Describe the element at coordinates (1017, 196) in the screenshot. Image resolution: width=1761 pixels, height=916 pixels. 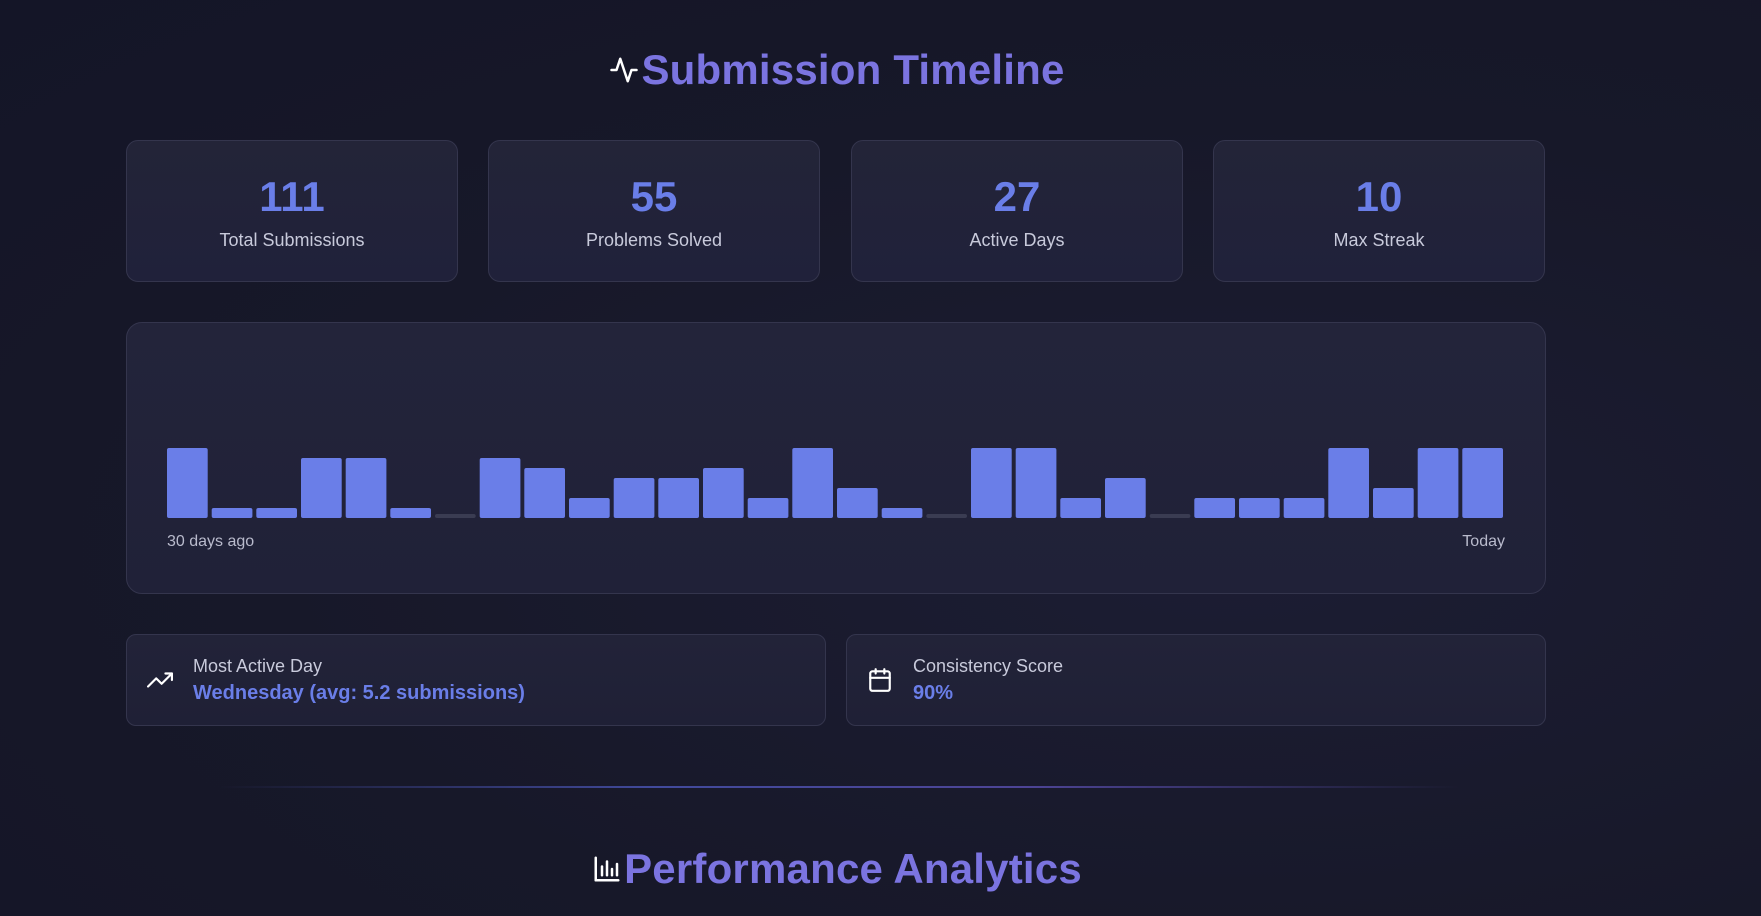
I see `stat-value: 27` at that location.